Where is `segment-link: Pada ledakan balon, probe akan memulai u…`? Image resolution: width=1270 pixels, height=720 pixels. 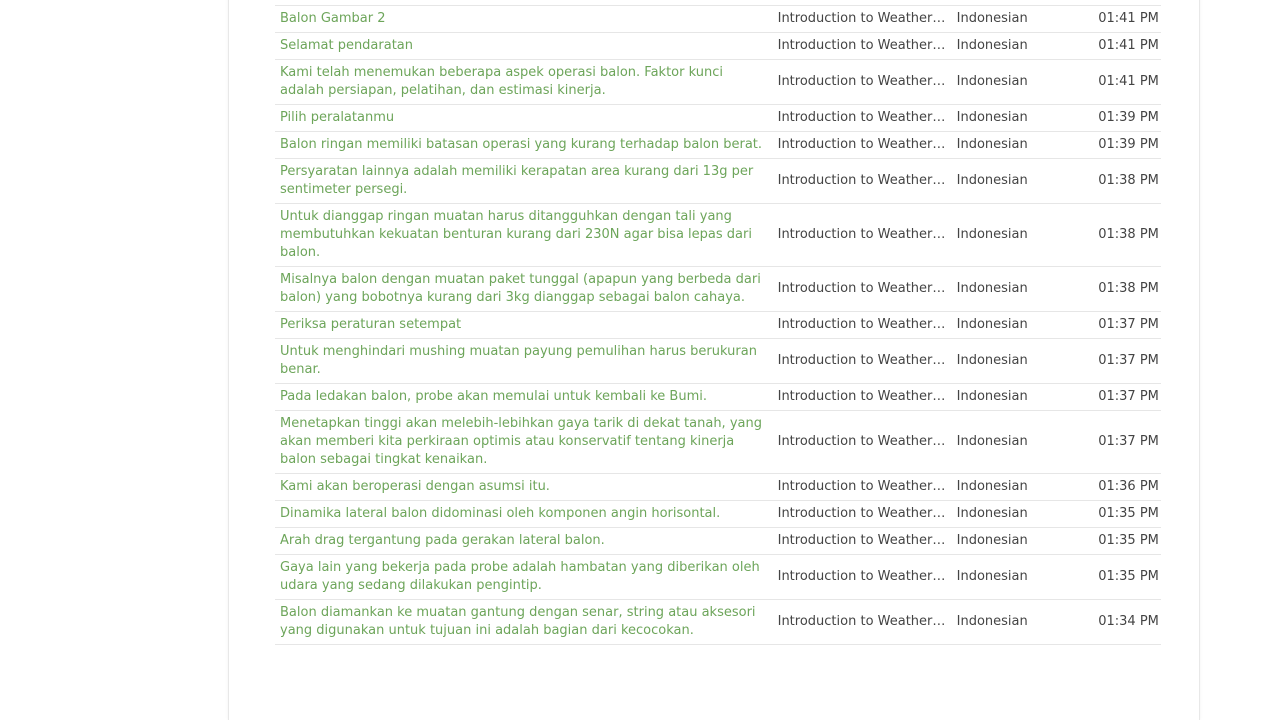 segment-link: Pada ledakan balon, probe akan memulai u… is located at coordinates (493, 396).